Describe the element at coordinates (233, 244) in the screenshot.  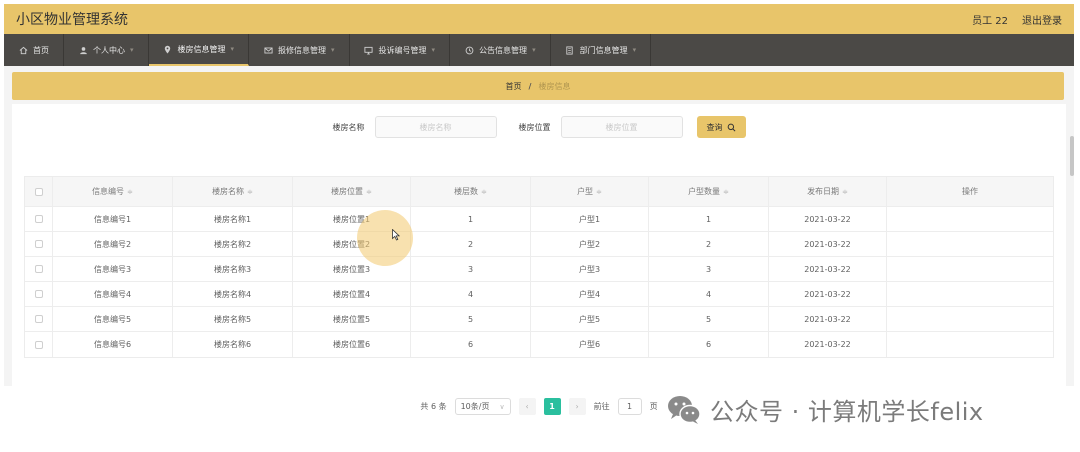
I see `table-cell: 楼房名称2` at that location.